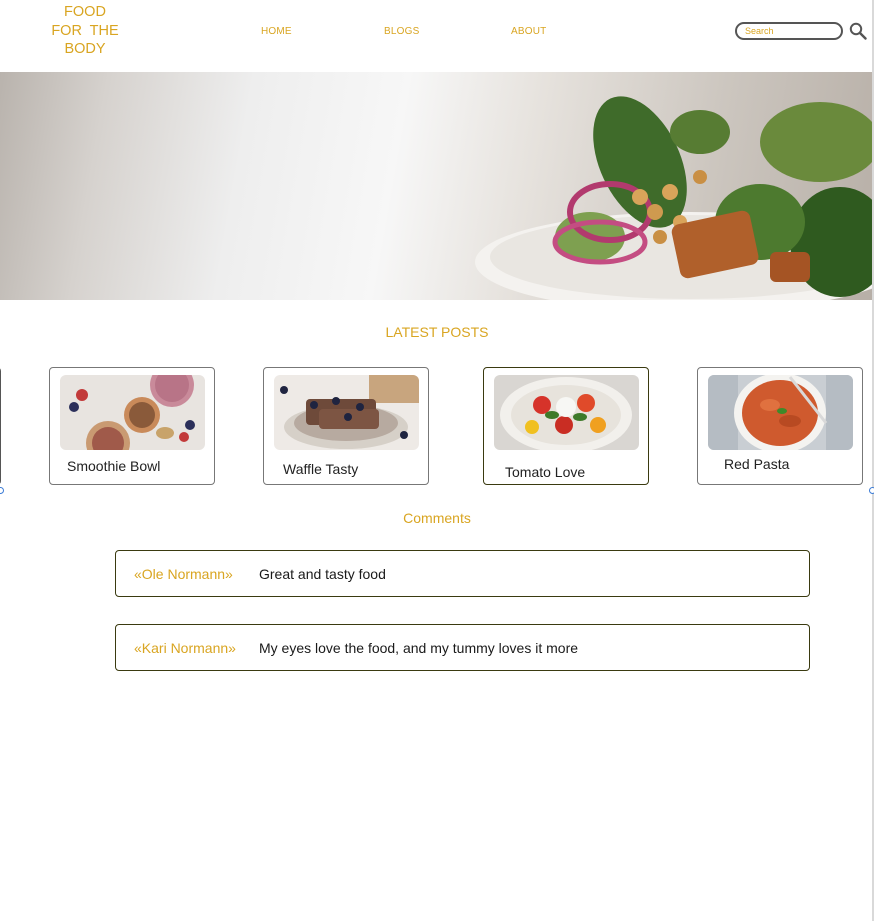  What do you see at coordinates (673, 198) in the screenshot?
I see `hero-salad-image` at bounding box center [673, 198].